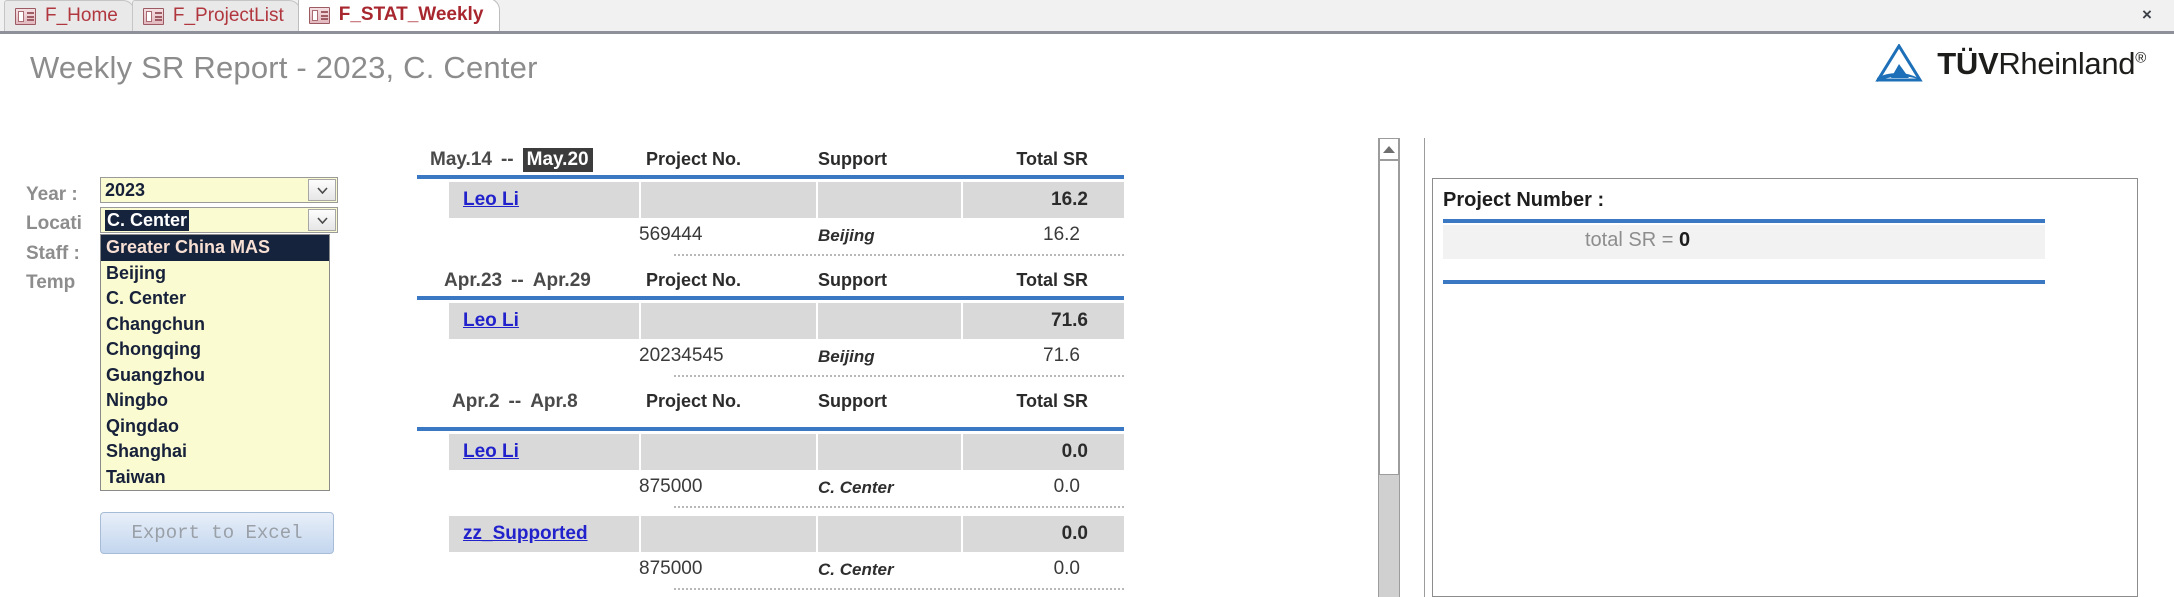  I want to click on tab-f-home: F_Home, so click(69, 15).